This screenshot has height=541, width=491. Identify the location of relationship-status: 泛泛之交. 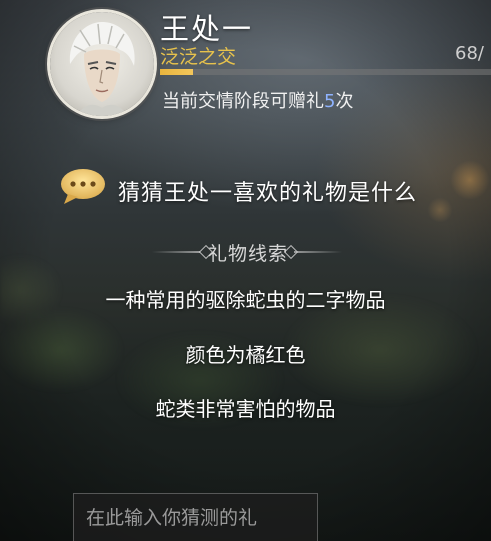
(198, 57).